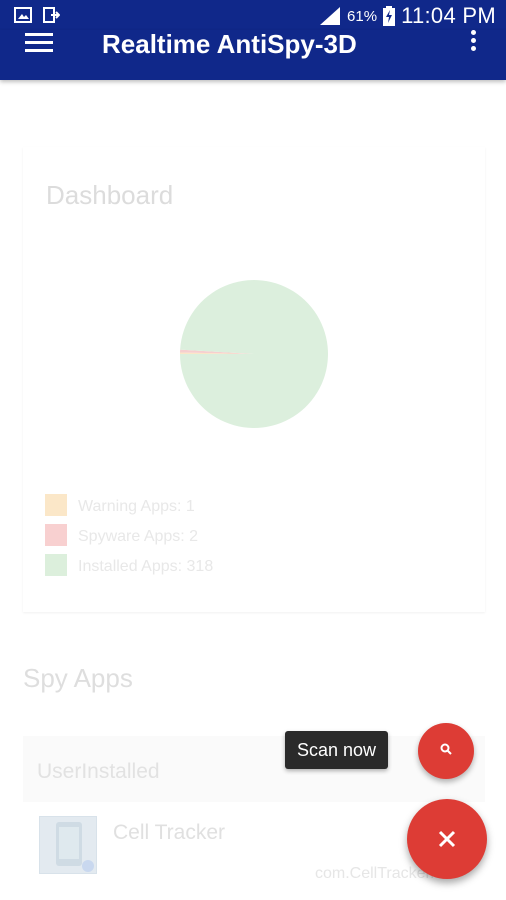 This screenshot has width=506, height=900. What do you see at coordinates (337, 750) in the screenshot?
I see `scan-now-tooltip: Scan now` at bounding box center [337, 750].